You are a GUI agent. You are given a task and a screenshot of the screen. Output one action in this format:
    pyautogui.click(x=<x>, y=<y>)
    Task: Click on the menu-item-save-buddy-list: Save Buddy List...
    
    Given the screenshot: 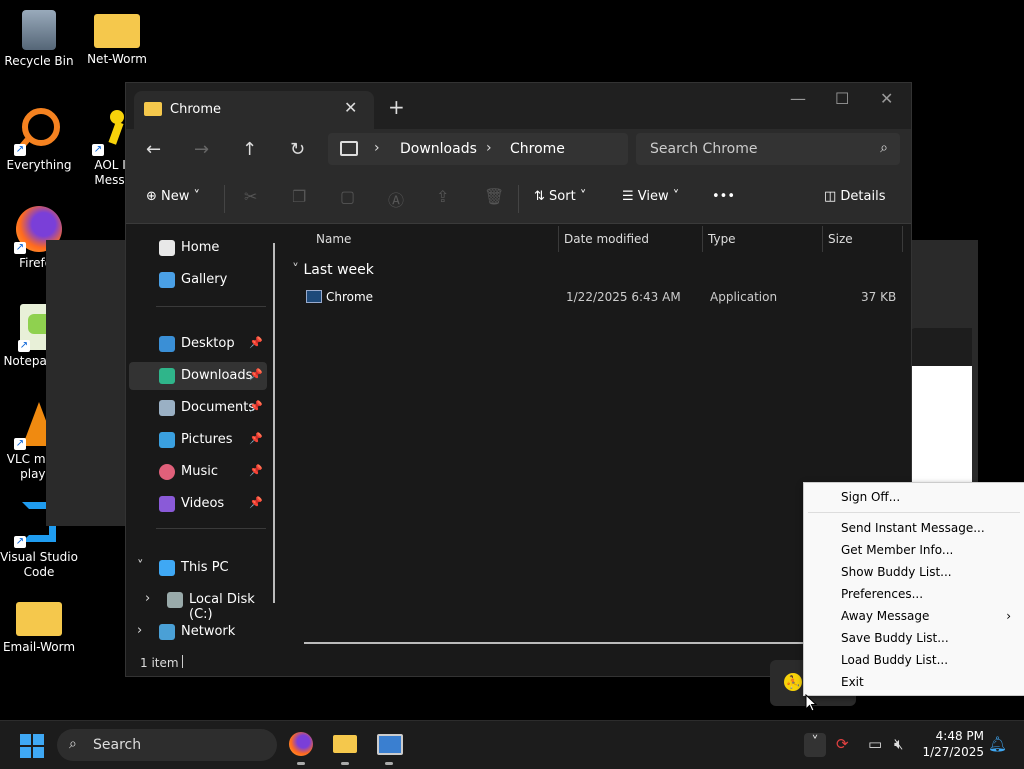 What is the action you would take?
    pyautogui.click(x=895, y=641)
    